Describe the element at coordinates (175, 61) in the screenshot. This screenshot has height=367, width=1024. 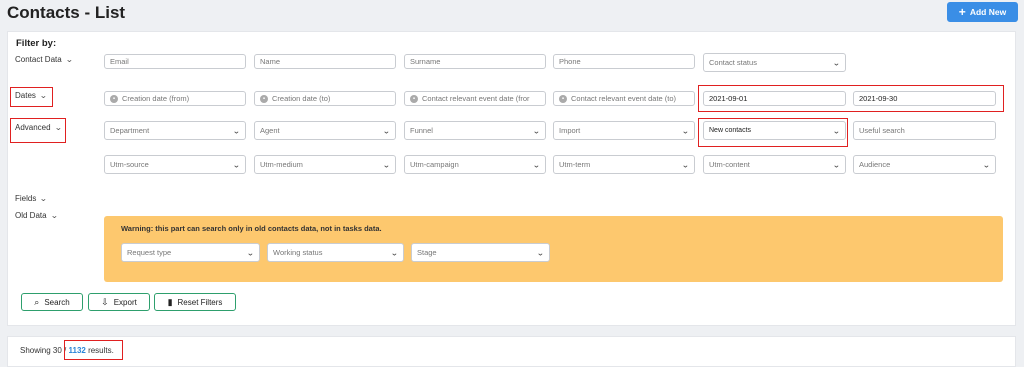
I see `email-field: Email` at that location.